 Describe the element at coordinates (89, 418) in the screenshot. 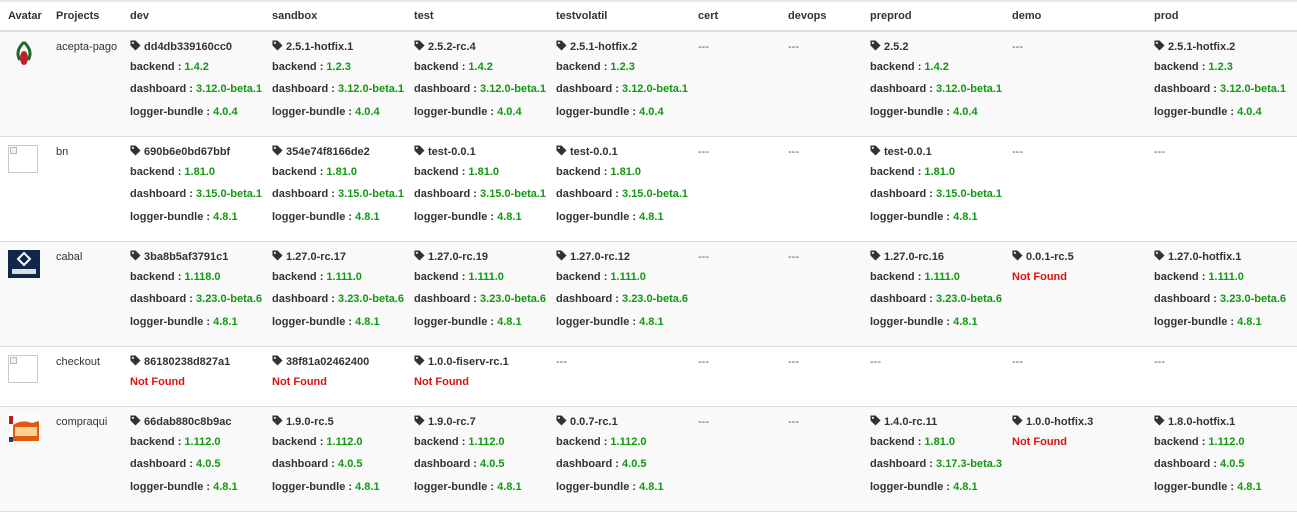

I see `project-name: compraqui` at that location.